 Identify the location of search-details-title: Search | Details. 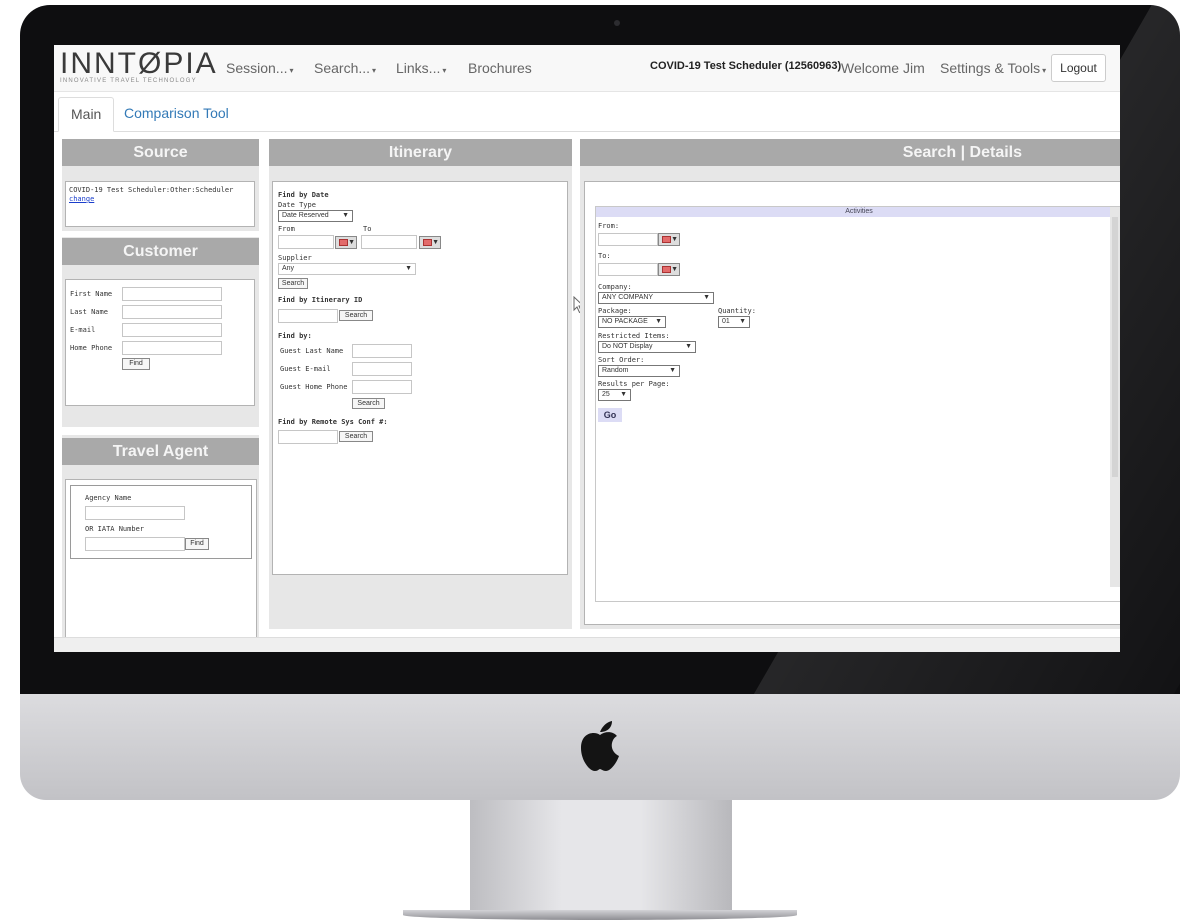
(850, 152).